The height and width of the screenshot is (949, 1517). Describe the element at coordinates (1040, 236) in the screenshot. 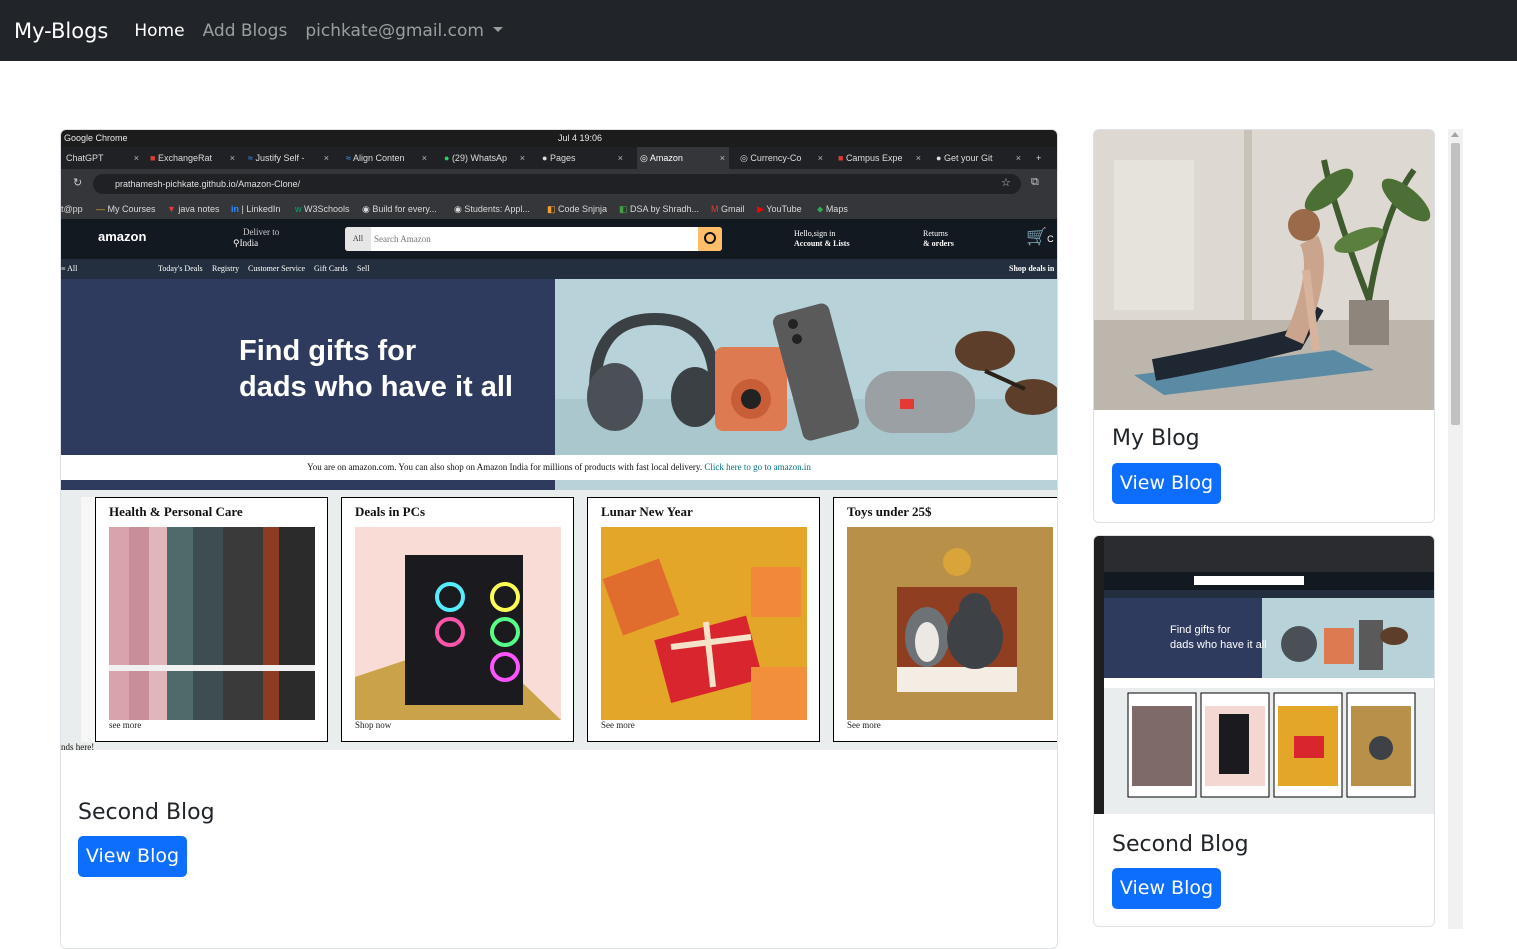

I see `cart-icon: 🛒C` at that location.